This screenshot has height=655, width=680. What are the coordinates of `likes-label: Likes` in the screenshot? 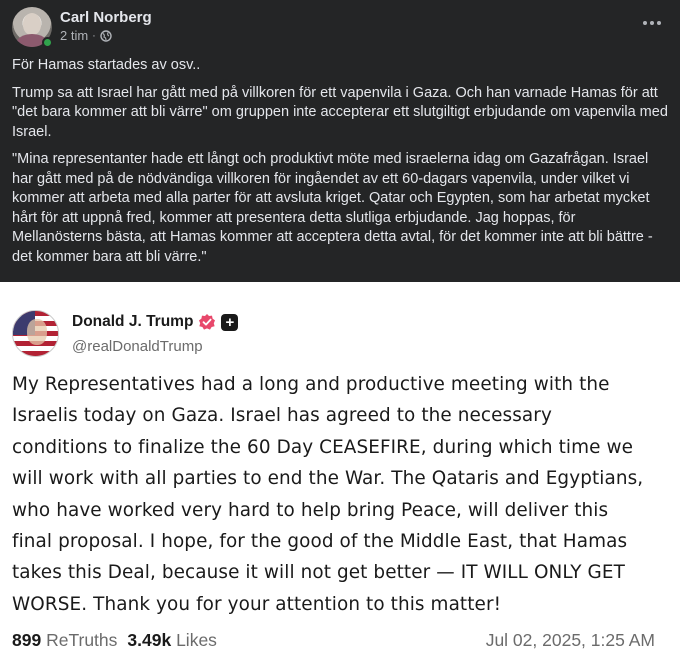 It's located at (196, 640).